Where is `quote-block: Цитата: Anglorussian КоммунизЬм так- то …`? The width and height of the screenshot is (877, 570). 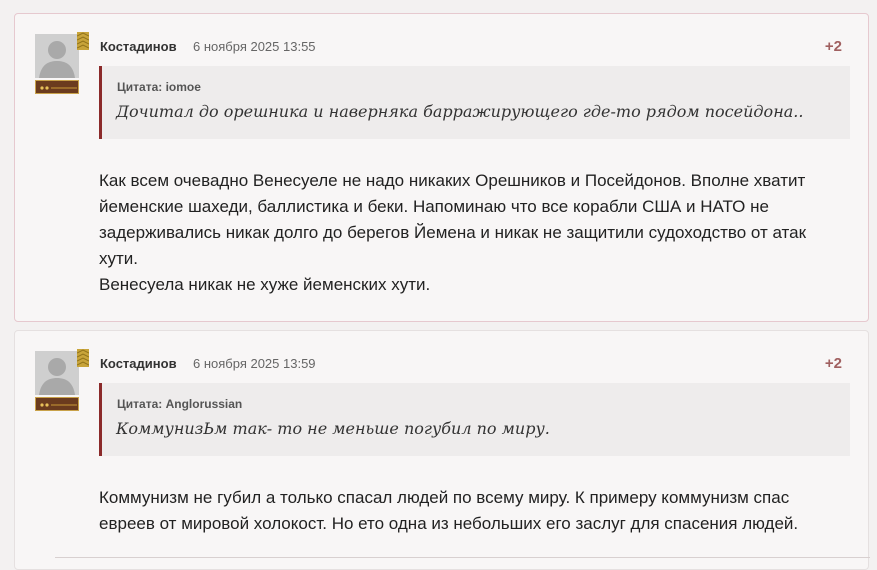
quote-block: Цитата: Anglorussian КоммунизЬм так- то … is located at coordinates (474, 419).